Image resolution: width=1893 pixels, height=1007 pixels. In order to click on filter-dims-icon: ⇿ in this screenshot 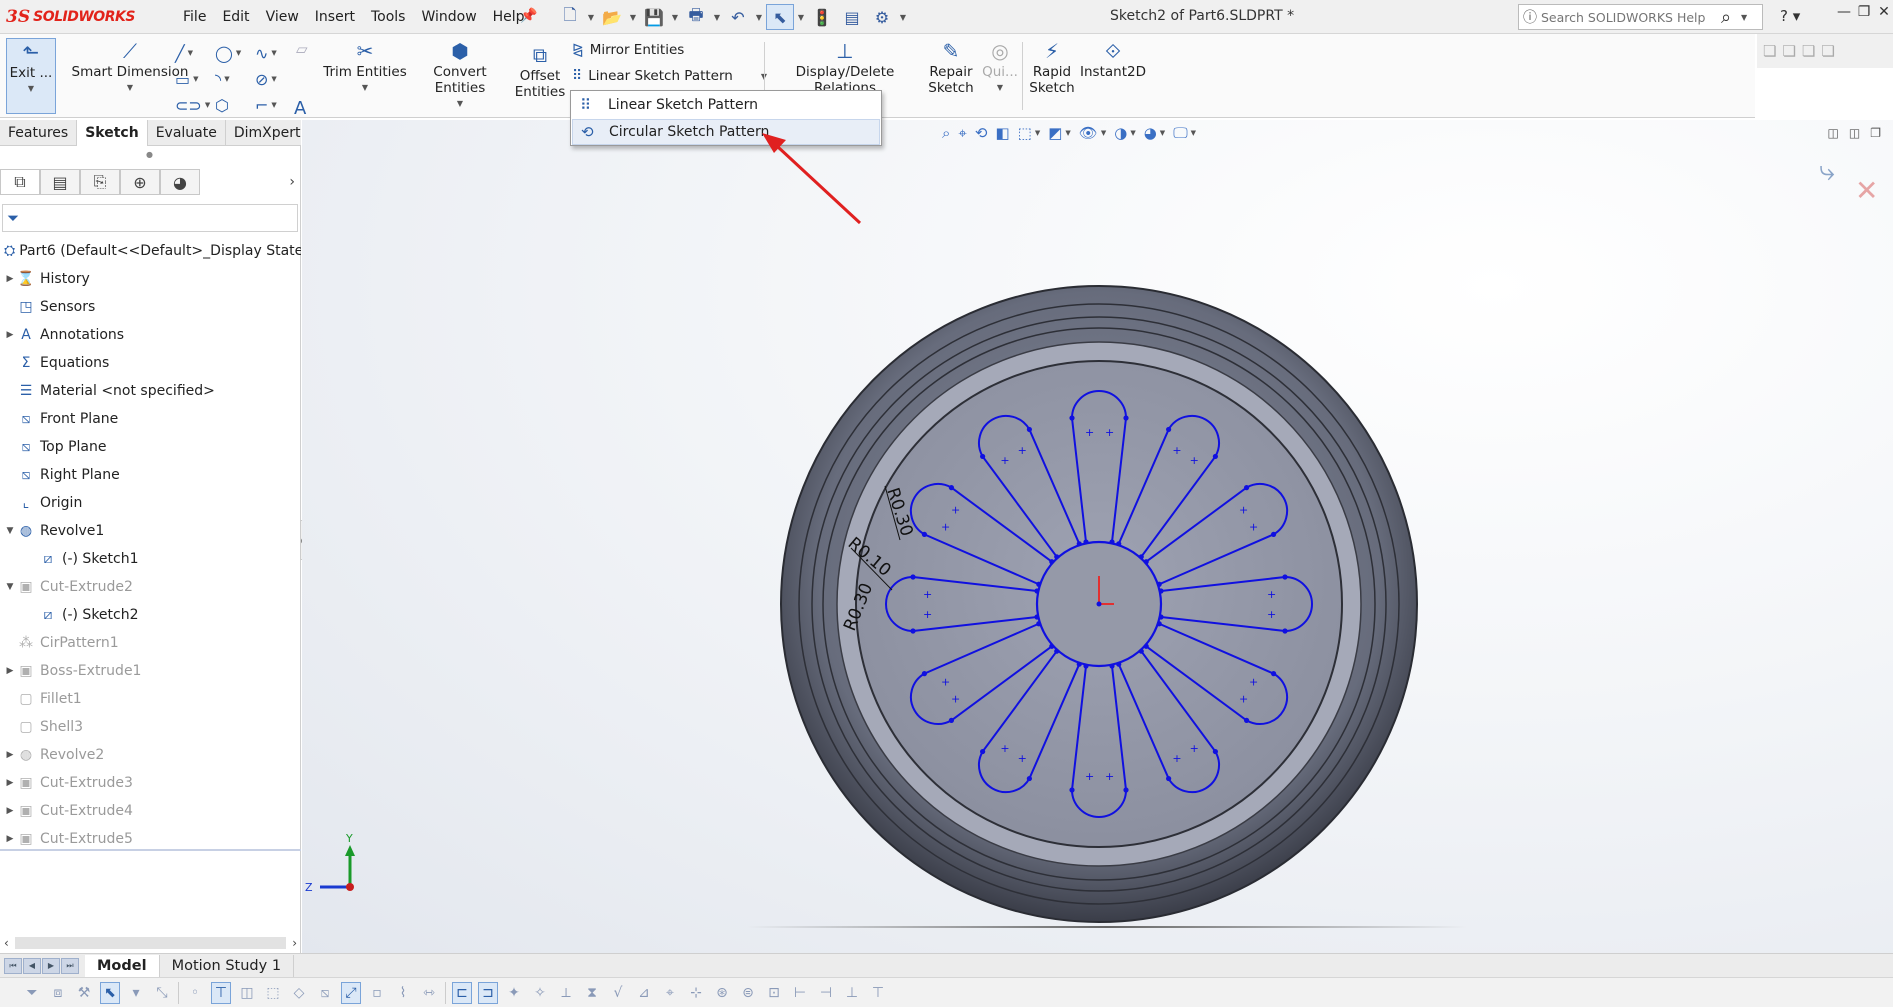, I will do `click(429, 993)`.